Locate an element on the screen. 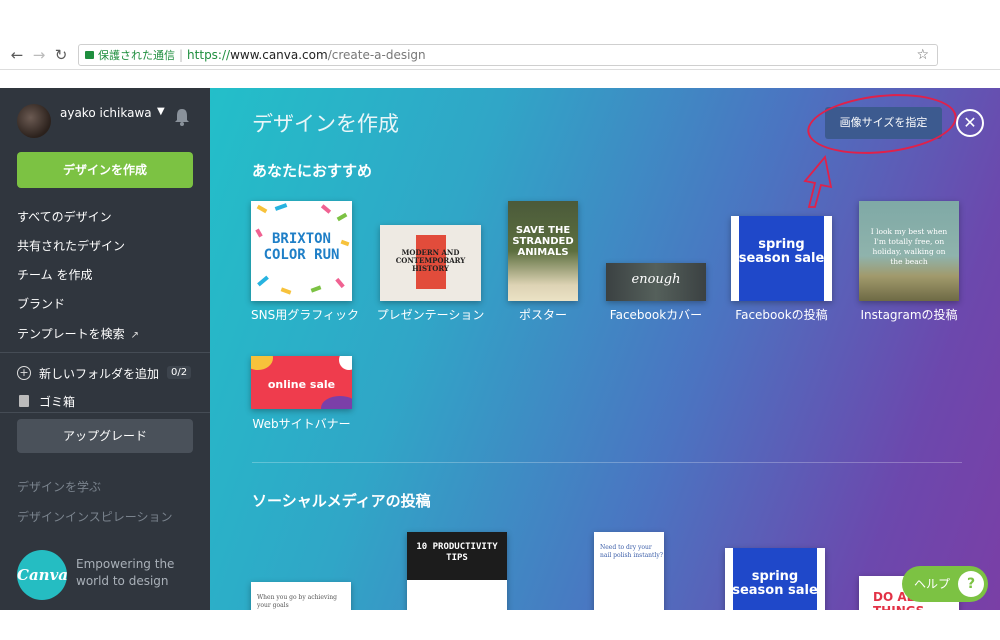 This screenshot has width=1000, height=640. question-icon: ? is located at coordinates (971, 584).